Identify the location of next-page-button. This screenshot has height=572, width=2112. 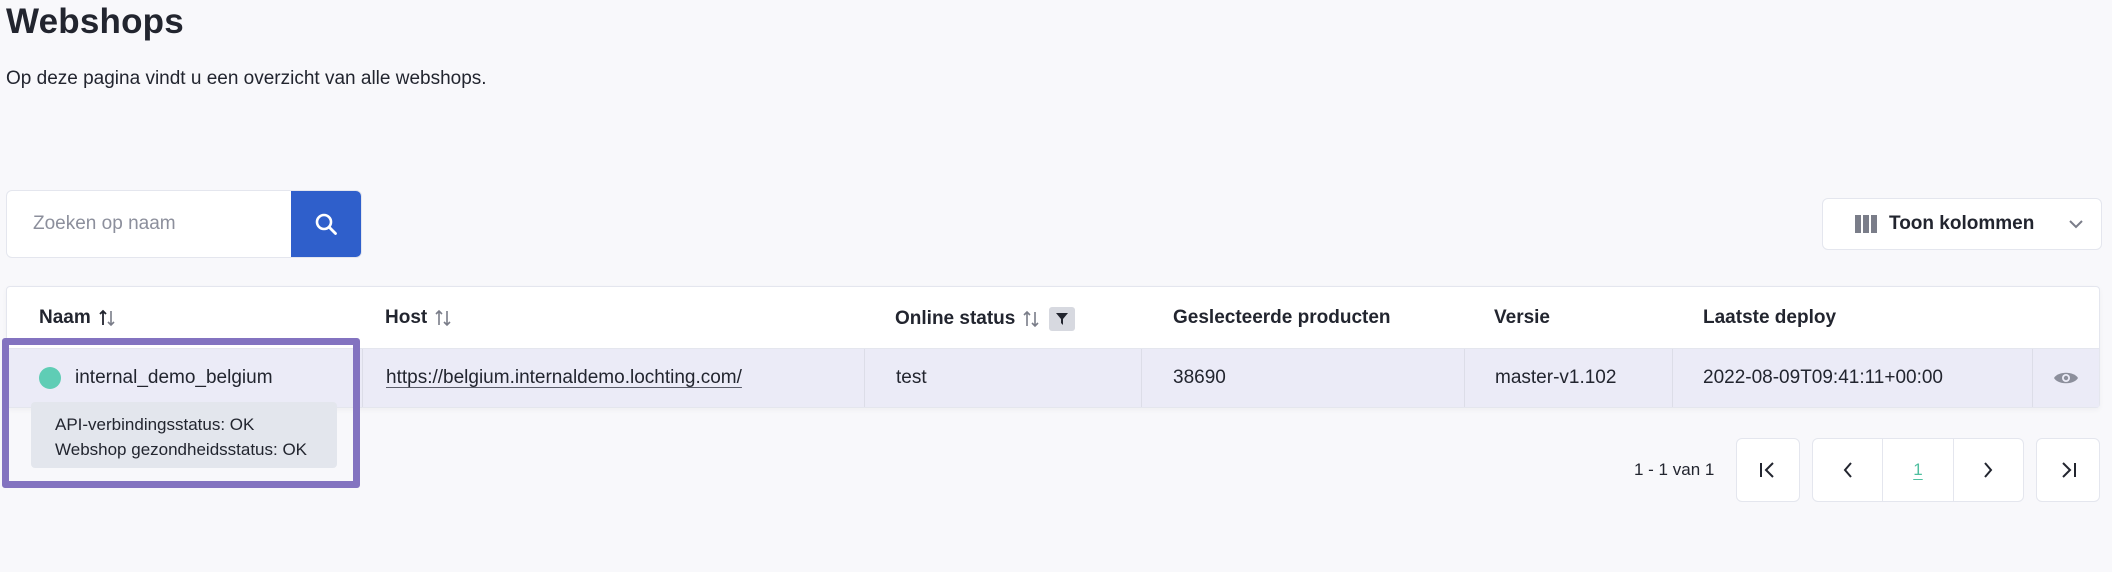
(1988, 470).